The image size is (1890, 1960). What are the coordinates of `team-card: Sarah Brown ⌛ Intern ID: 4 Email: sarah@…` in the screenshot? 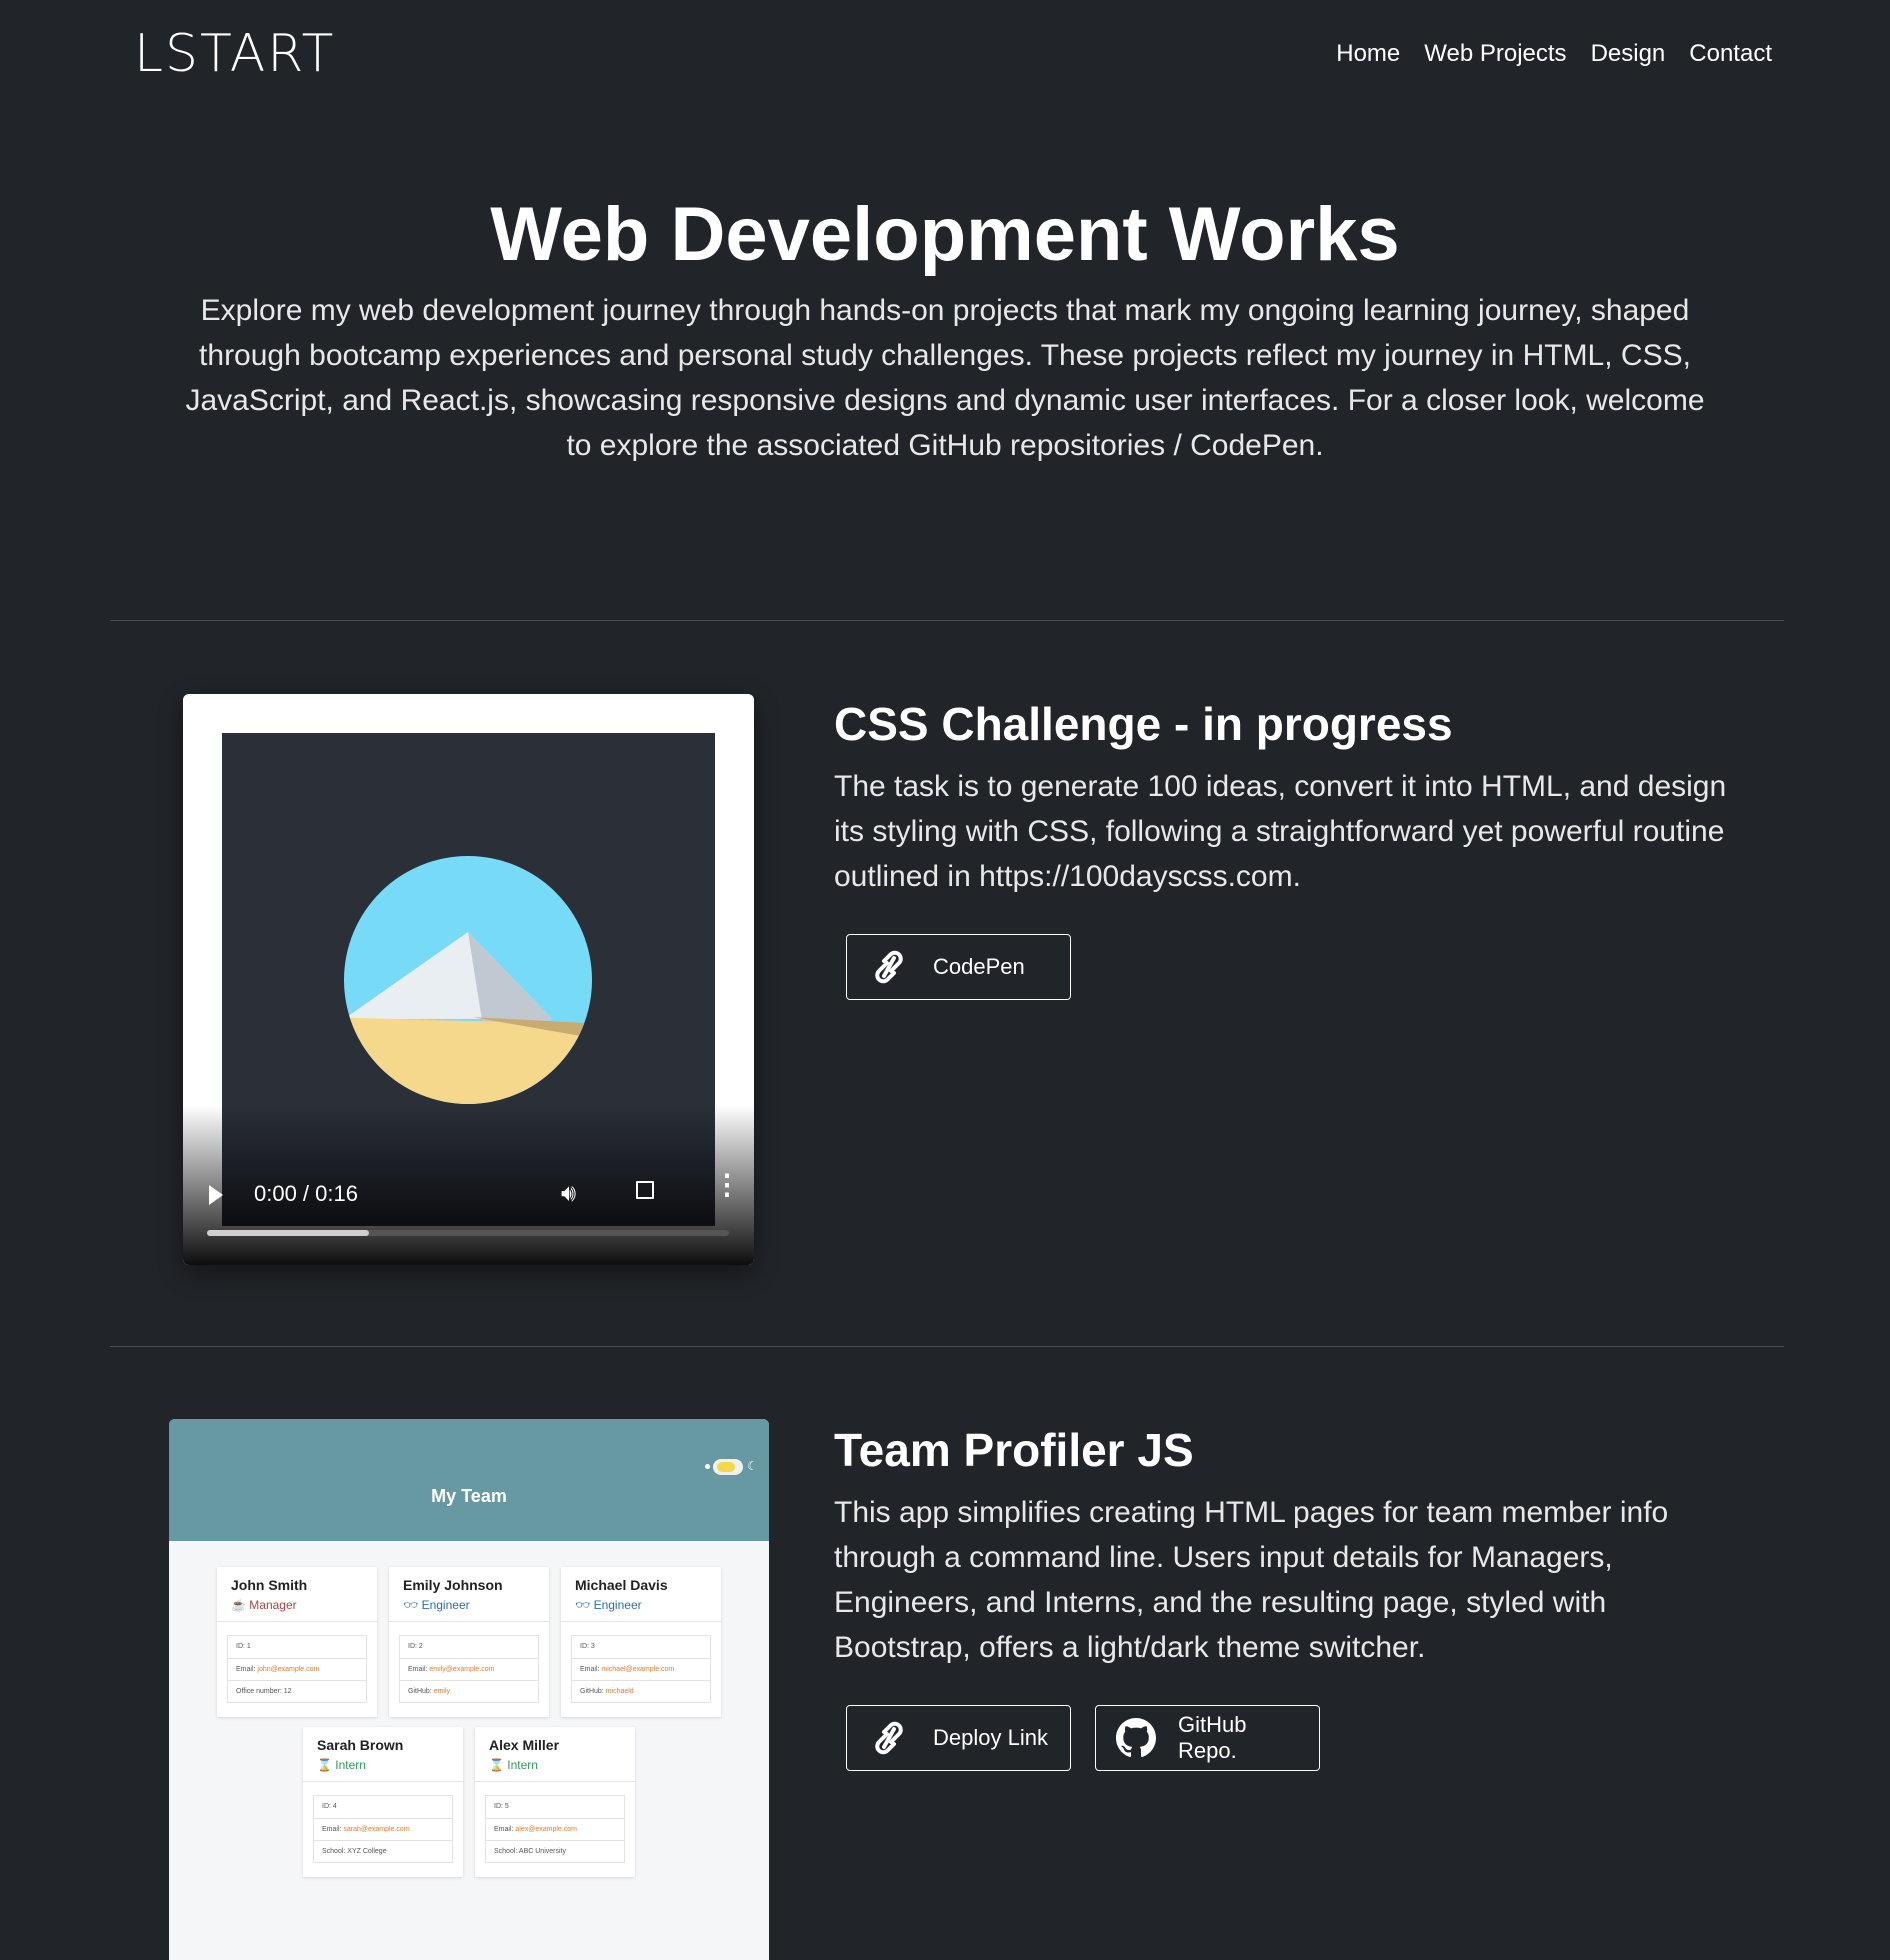 It's located at (383, 1802).